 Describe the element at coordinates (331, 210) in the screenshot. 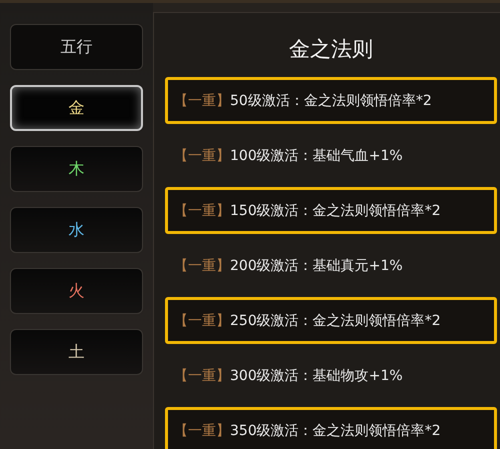

I see `bonus-row: 【一重】150级激活：金之法则领悟倍率*2` at that location.